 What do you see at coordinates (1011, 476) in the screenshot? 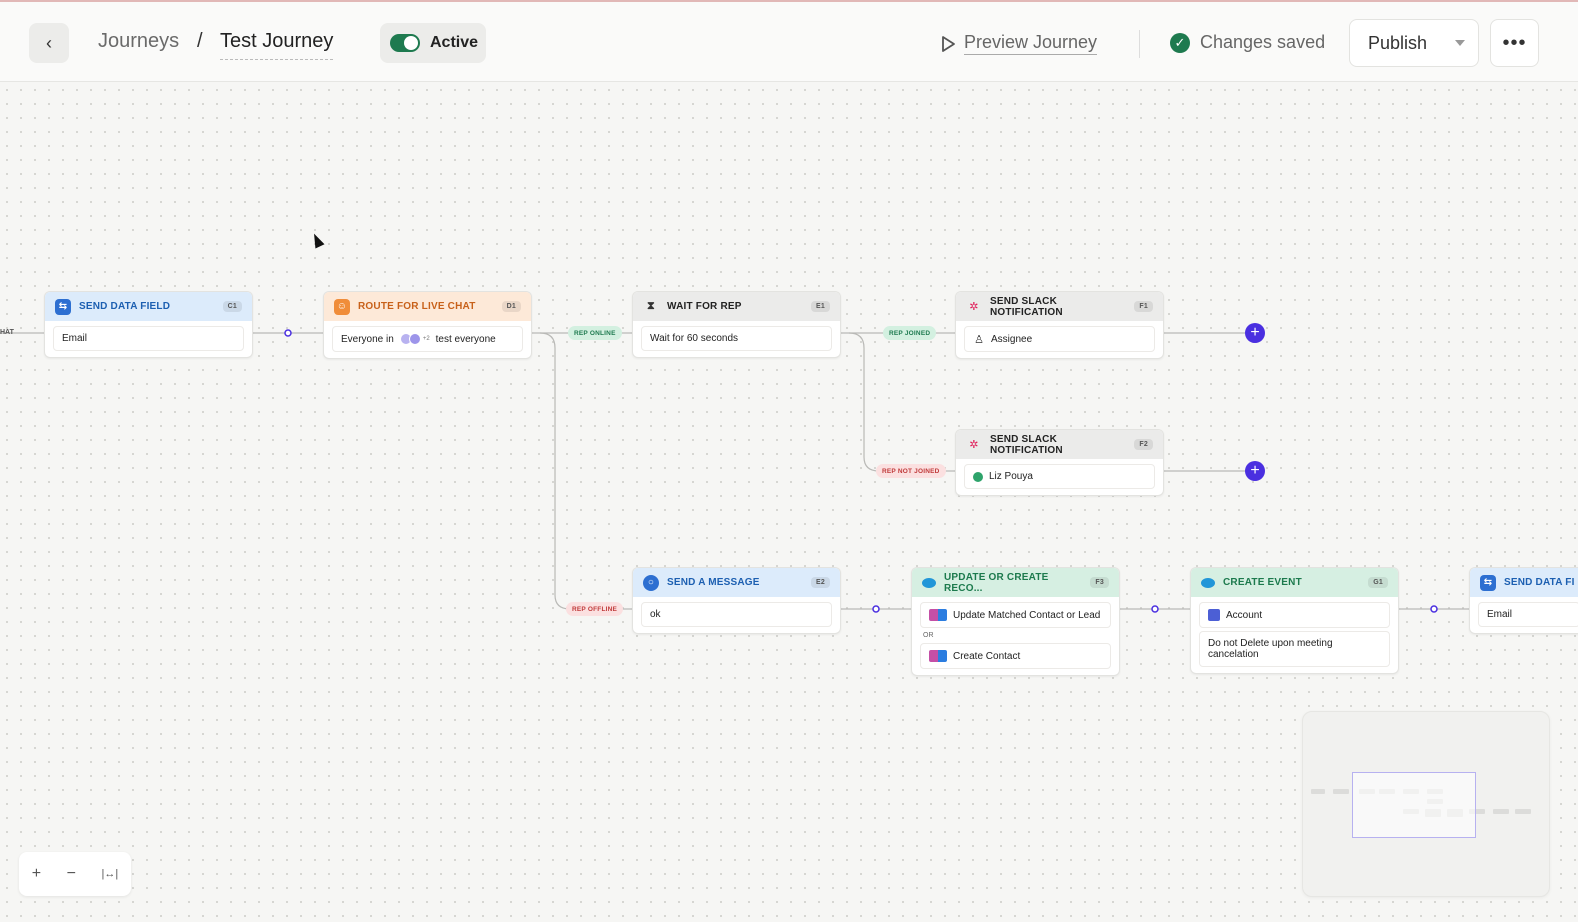
I see `node-field-text: Liz Pouya` at bounding box center [1011, 476].